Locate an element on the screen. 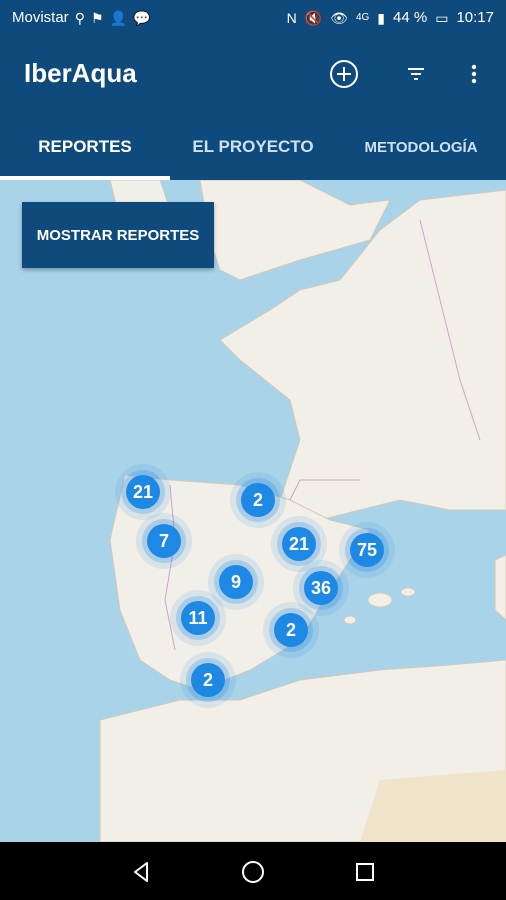  tab-metodologia: METODOLOGÍA is located at coordinates (421, 147).